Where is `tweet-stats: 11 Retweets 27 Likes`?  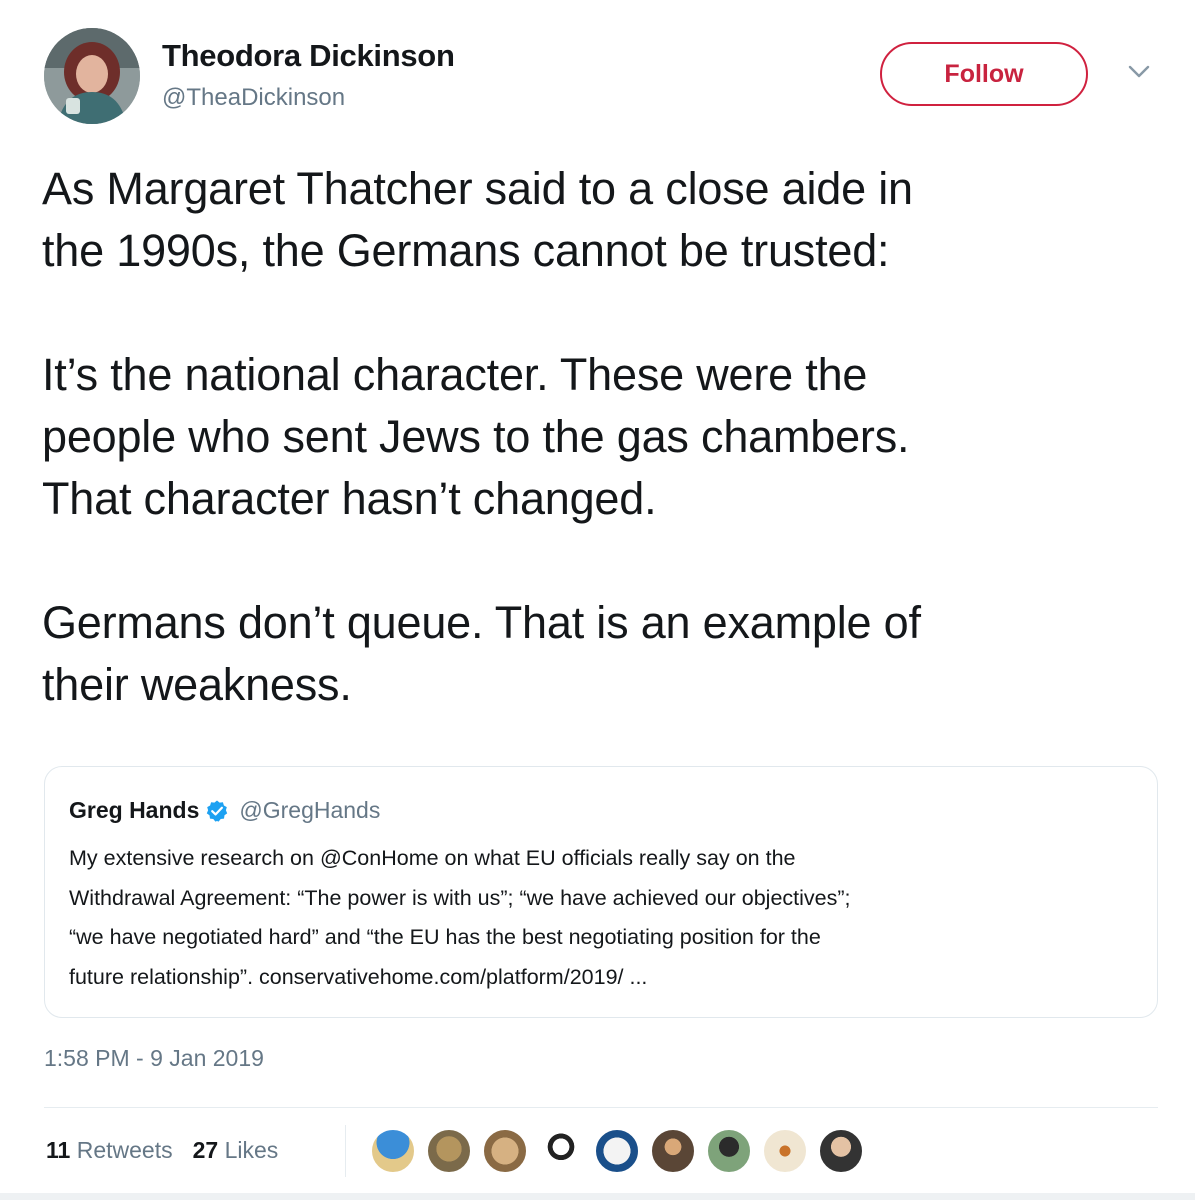 tweet-stats: 11 Retweets 27 Likes is located at coordinates (172, 1150).